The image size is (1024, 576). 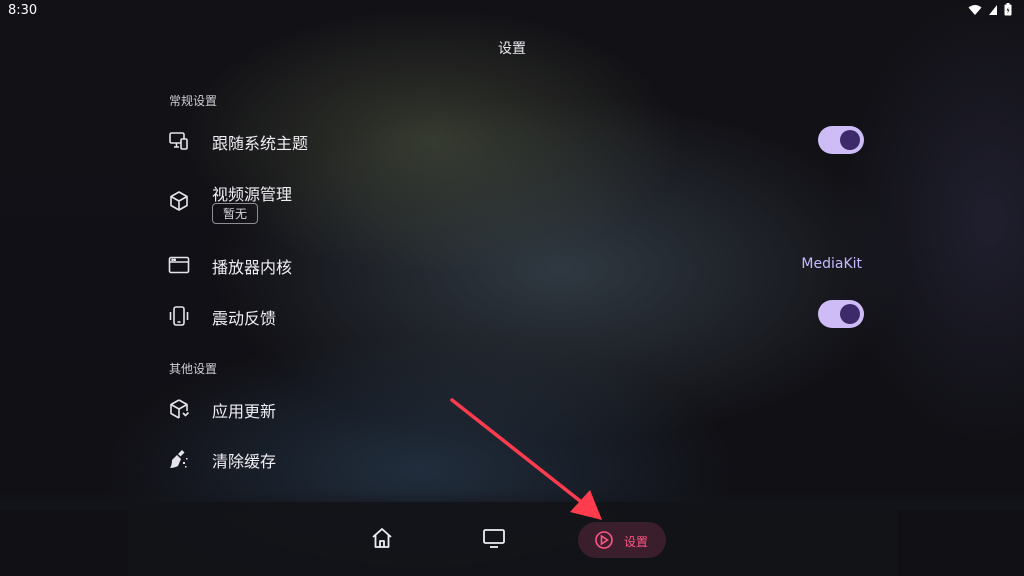 What do you see at coordinates (235, 213) in the screenshot?
I see `status-badge: 暂无` at bounding box center [235, 213].